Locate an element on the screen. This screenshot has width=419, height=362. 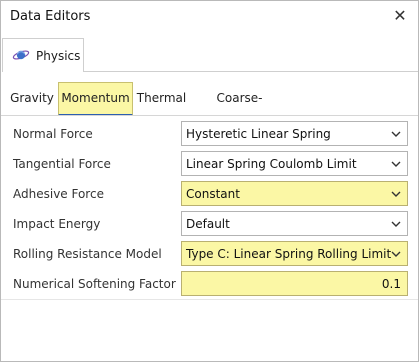
rolling-resistance-select: Type C: Linear Spring Rolling Limit is located at coordinates (294, 253).